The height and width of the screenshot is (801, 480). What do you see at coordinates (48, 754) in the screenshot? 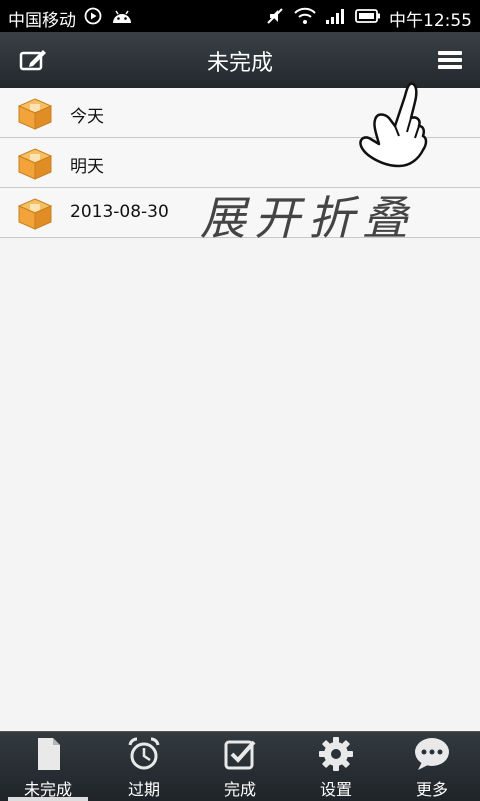
I see `document-icon` at bounding box center [48, 754].